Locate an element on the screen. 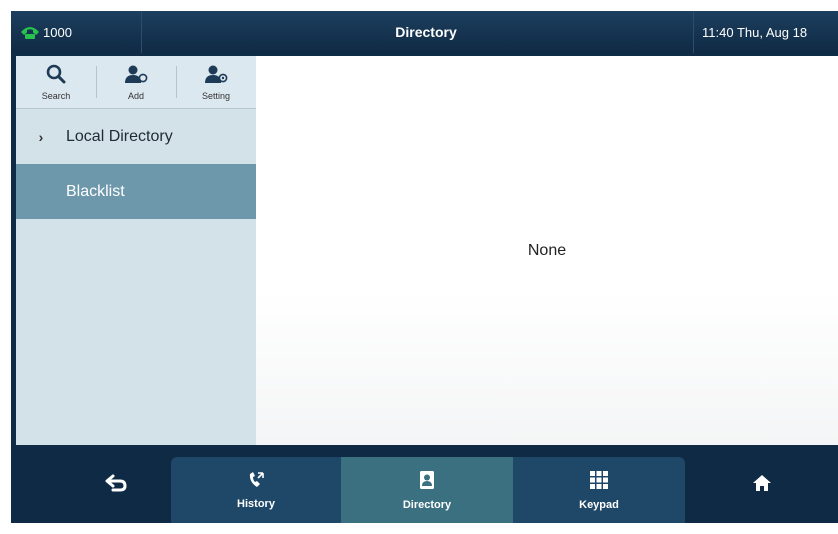  directory-toolbar: Search Add Setting is located at coordinates (136, 82).